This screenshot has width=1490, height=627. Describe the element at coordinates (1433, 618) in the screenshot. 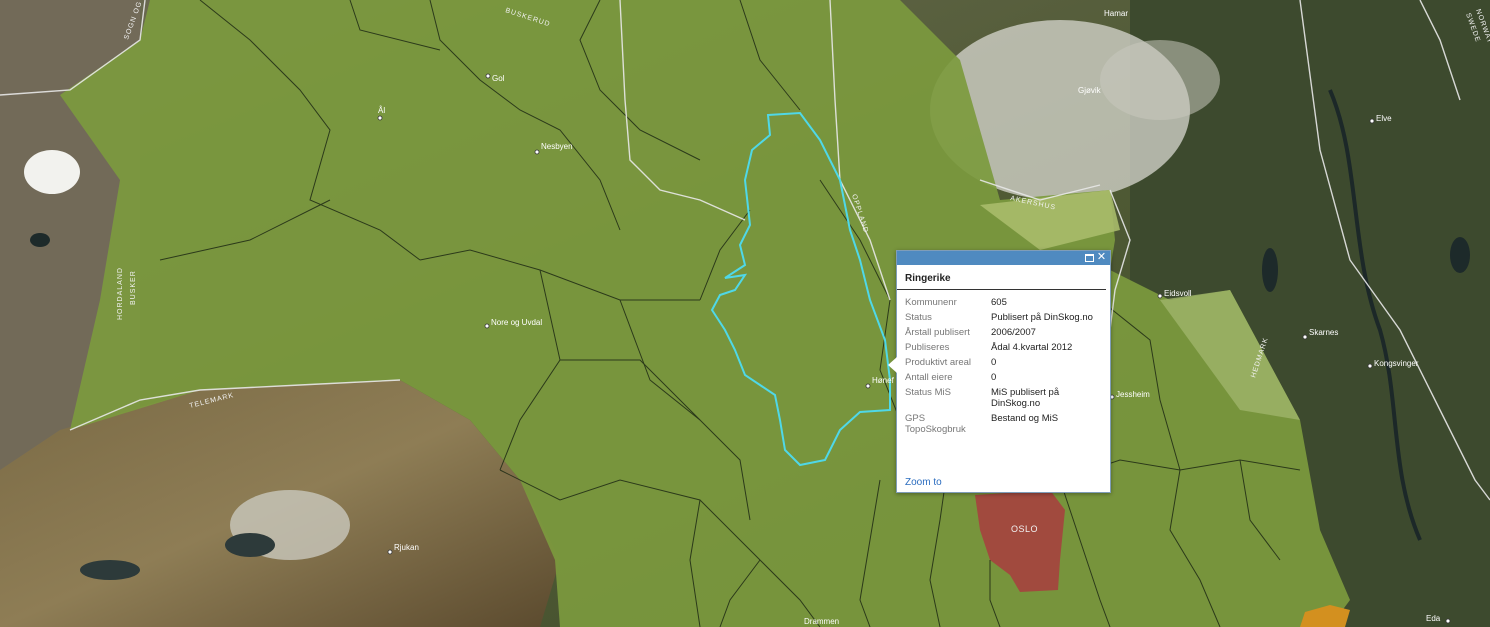

I see `place-label: Eda` at that location.